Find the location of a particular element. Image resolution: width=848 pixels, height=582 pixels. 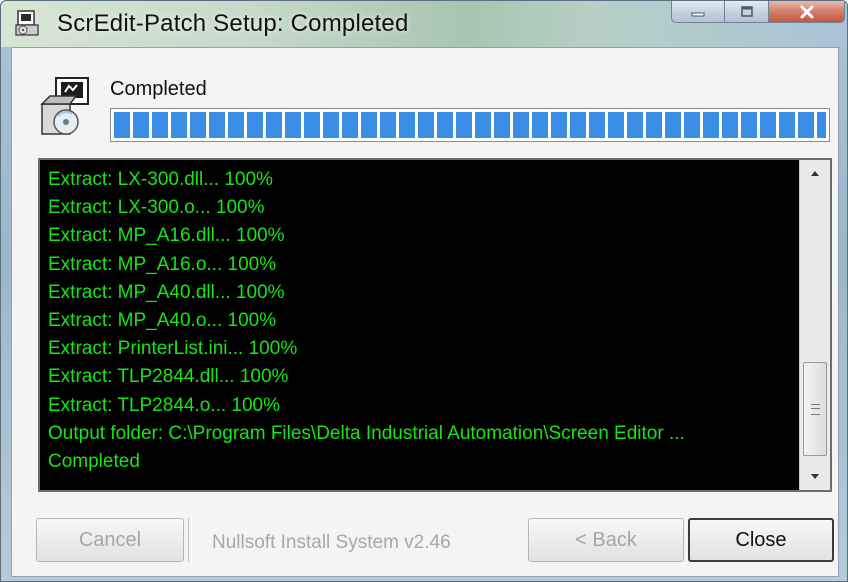

log-line: Extract: MP_A40.dll... 100% is located at coordinates (166, 292).